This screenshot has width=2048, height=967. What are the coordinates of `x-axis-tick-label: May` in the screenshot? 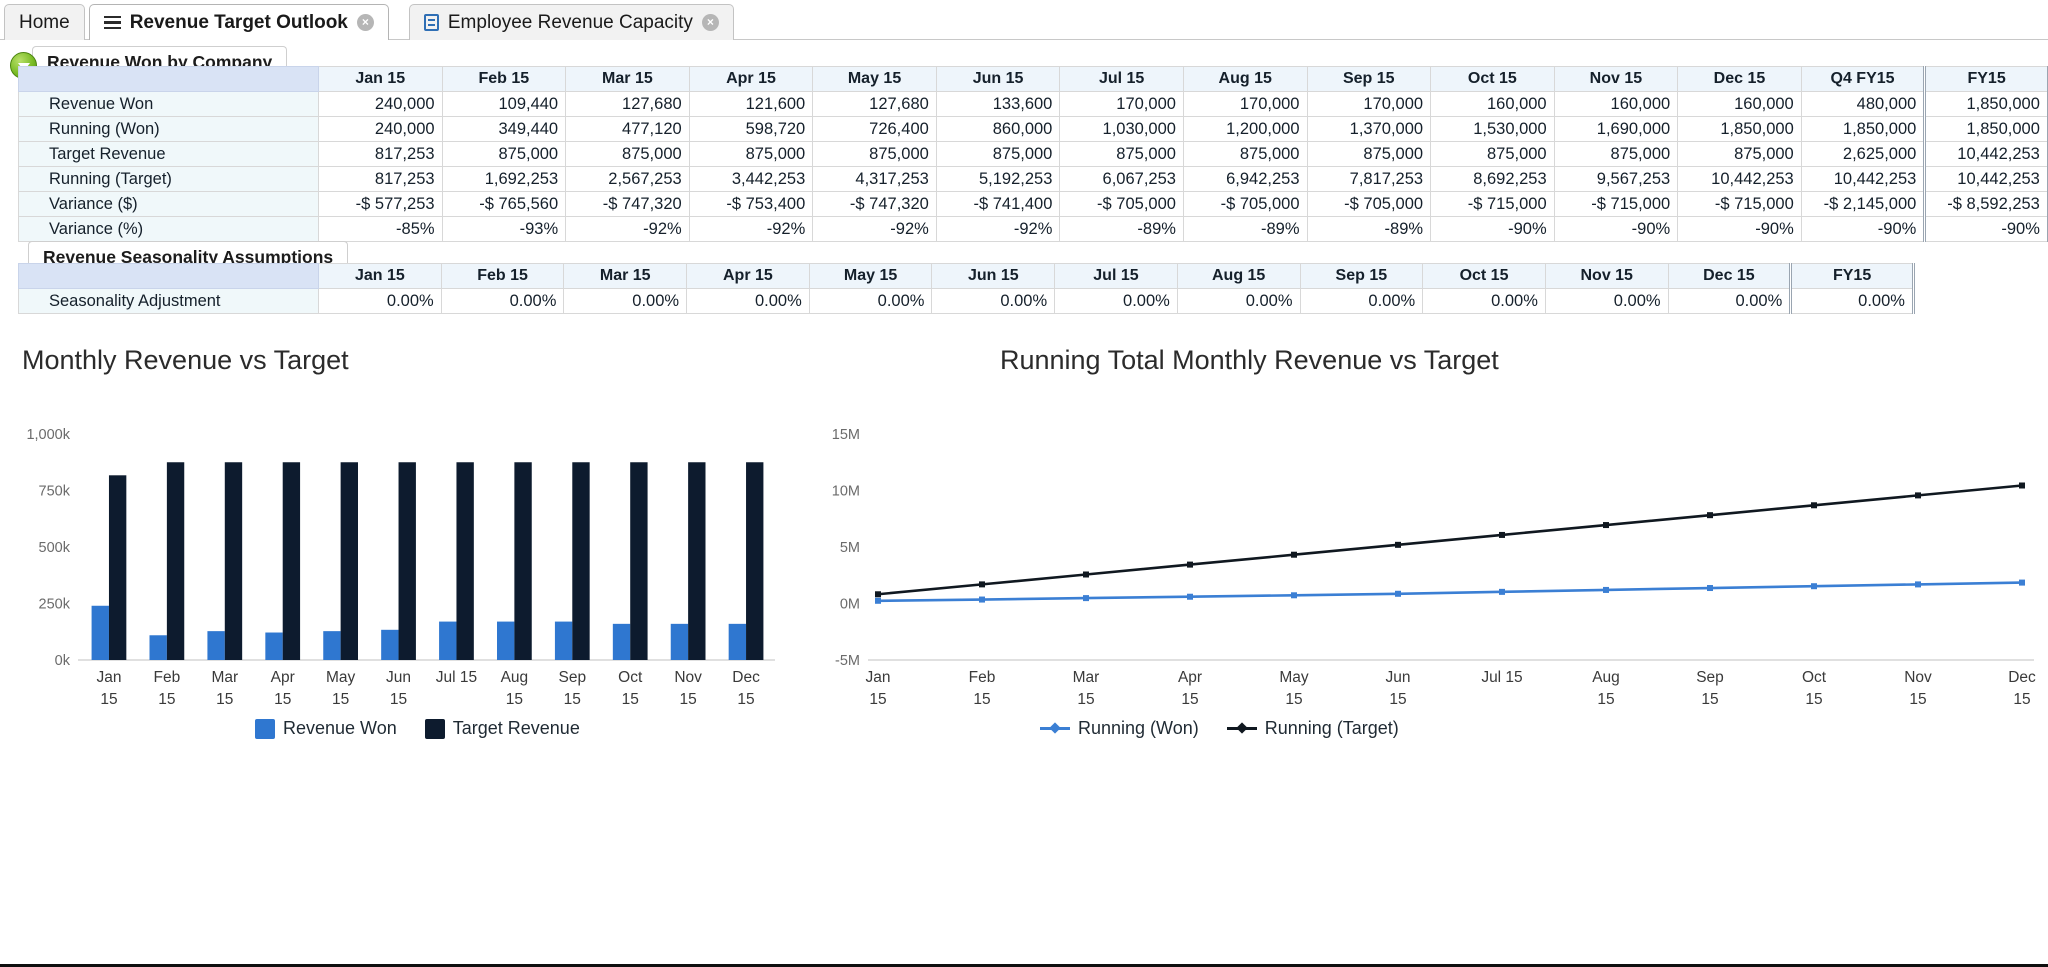 It's located at (341, 677).